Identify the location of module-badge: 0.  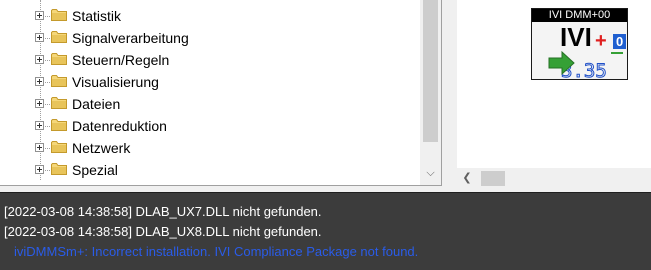
(619, 41).